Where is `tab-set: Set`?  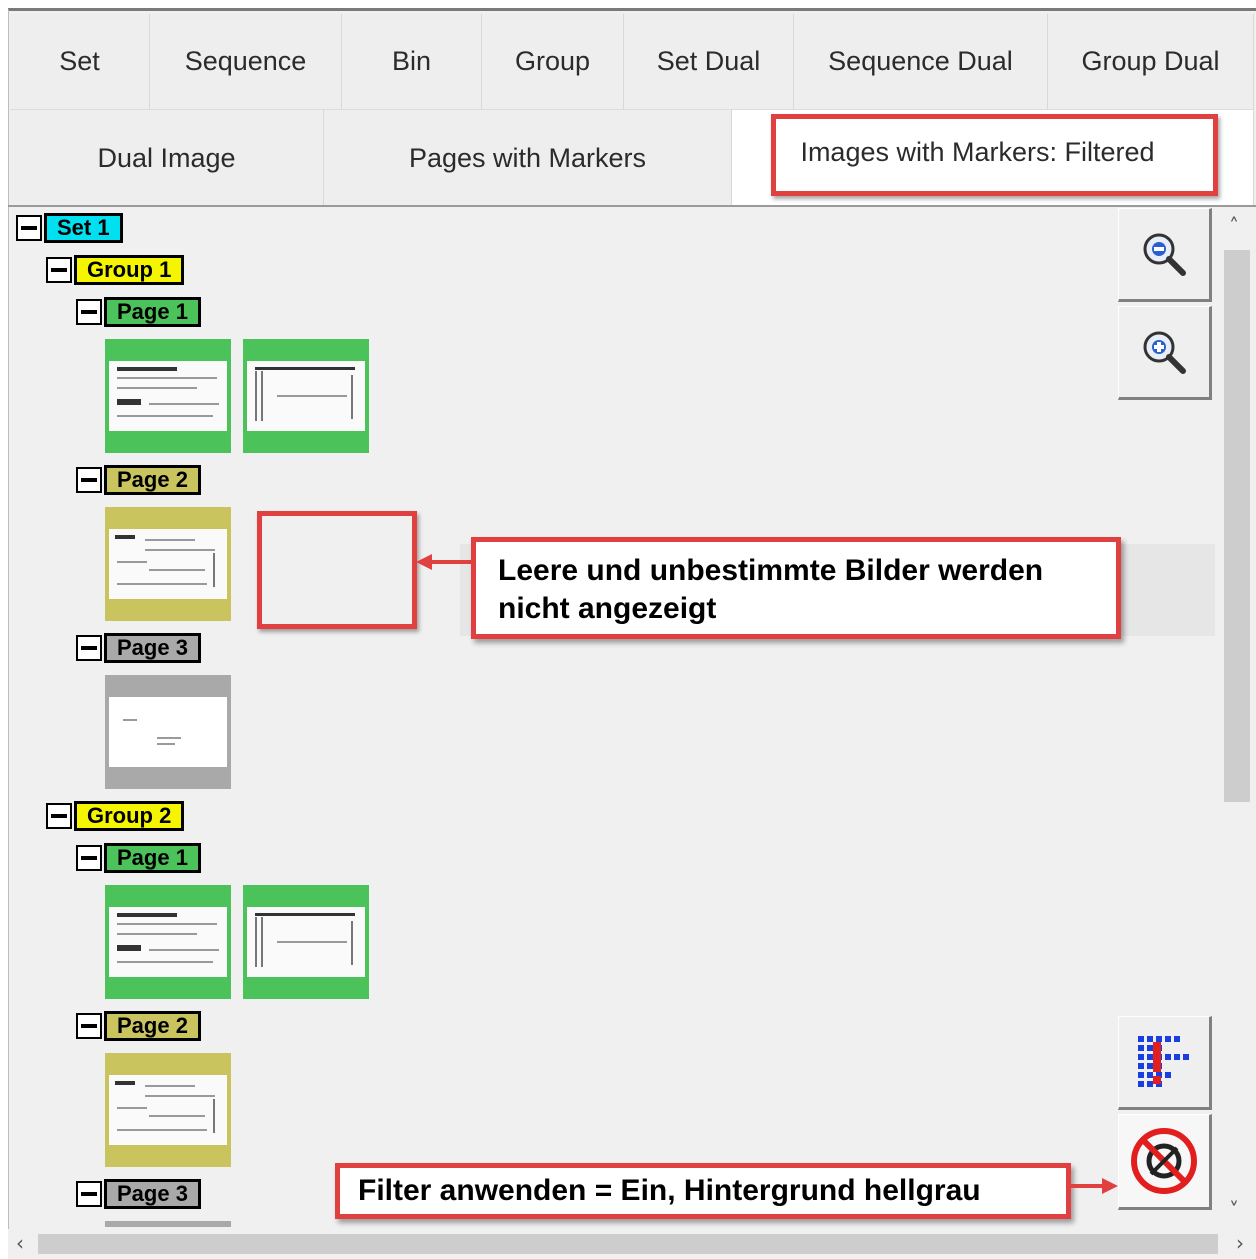 tab-set: Set is located at coordinates (80, 62).